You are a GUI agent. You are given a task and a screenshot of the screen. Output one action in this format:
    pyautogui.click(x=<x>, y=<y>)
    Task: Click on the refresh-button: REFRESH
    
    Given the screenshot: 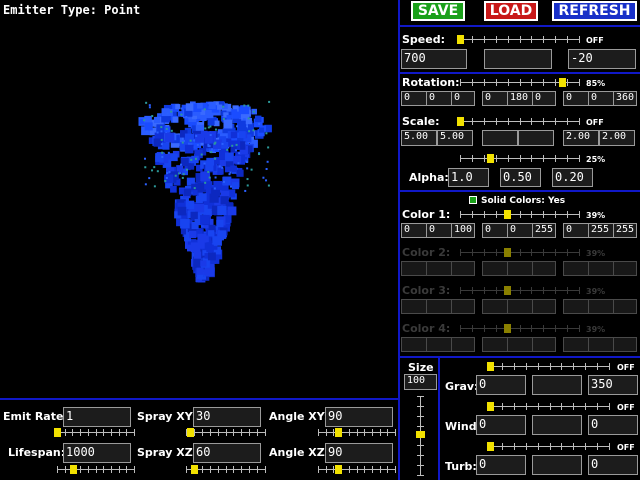 What is the action you would take?
    pyautogui.click(x=594, y=11)
    